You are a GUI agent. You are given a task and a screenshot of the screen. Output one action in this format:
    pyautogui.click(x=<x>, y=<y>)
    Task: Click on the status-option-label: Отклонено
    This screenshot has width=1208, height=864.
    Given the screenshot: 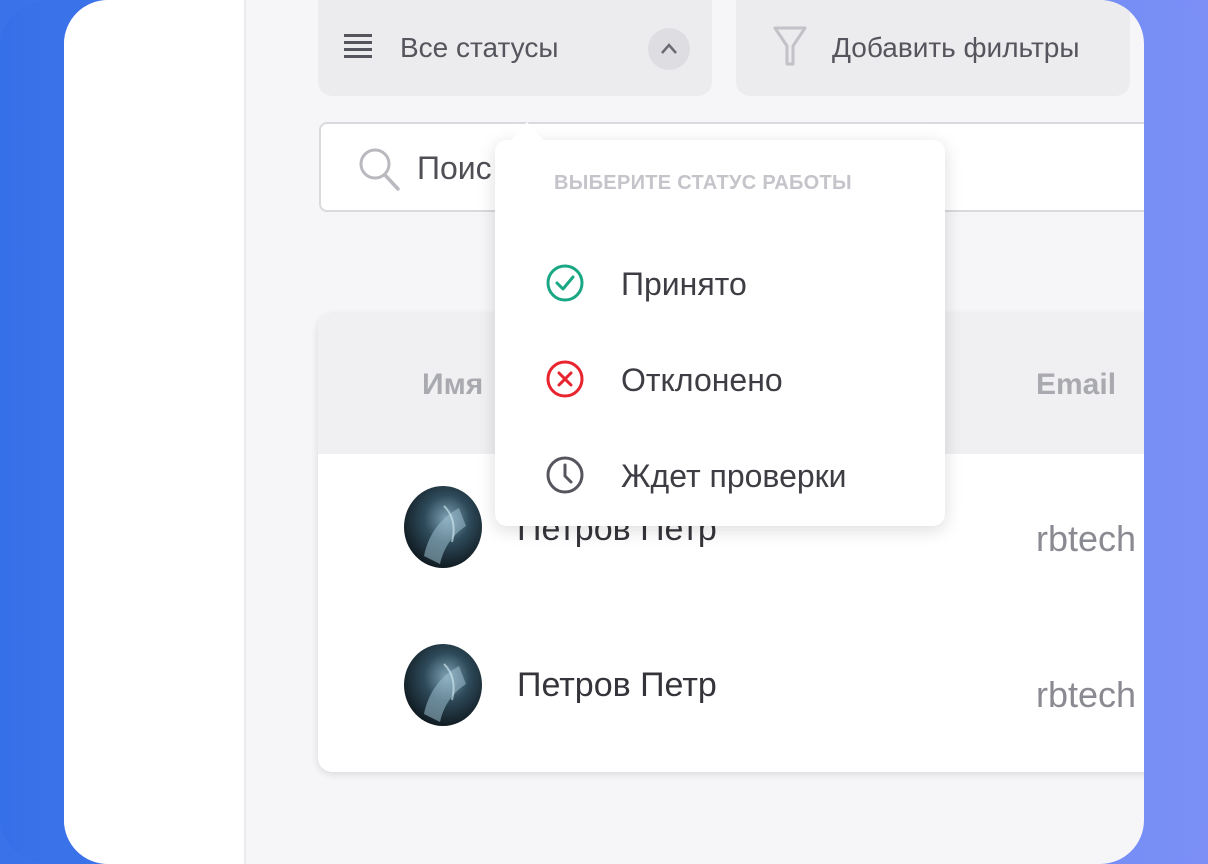 What is the action you would take?
    pyautogui.click(x=702, y=380)
    